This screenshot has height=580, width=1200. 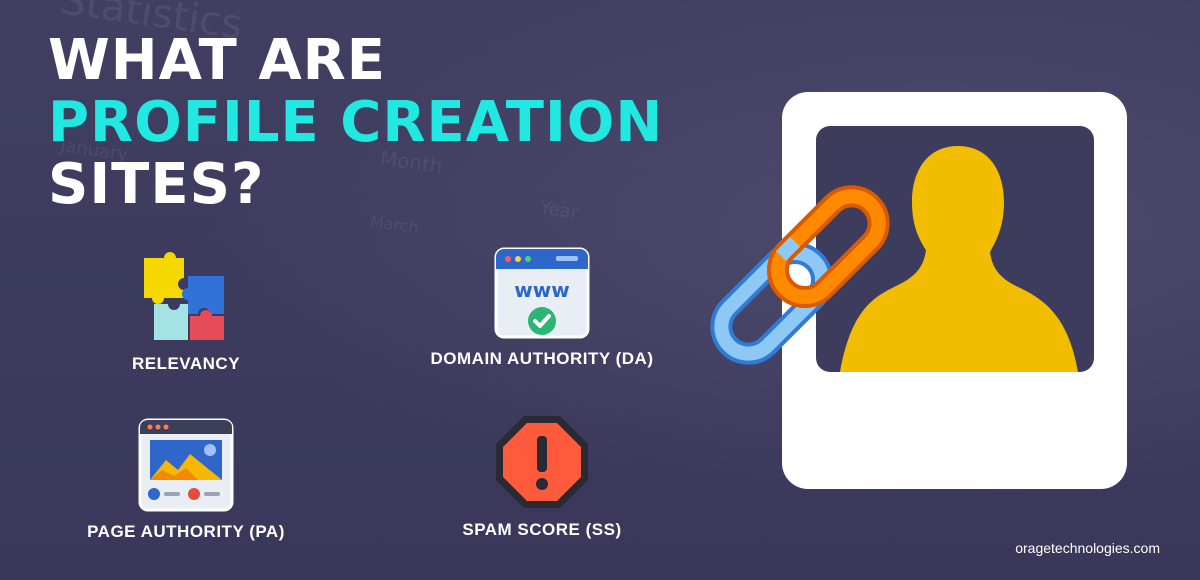 I want to click on title-line-1: WHAT ARE, so click(x=217, y=60).